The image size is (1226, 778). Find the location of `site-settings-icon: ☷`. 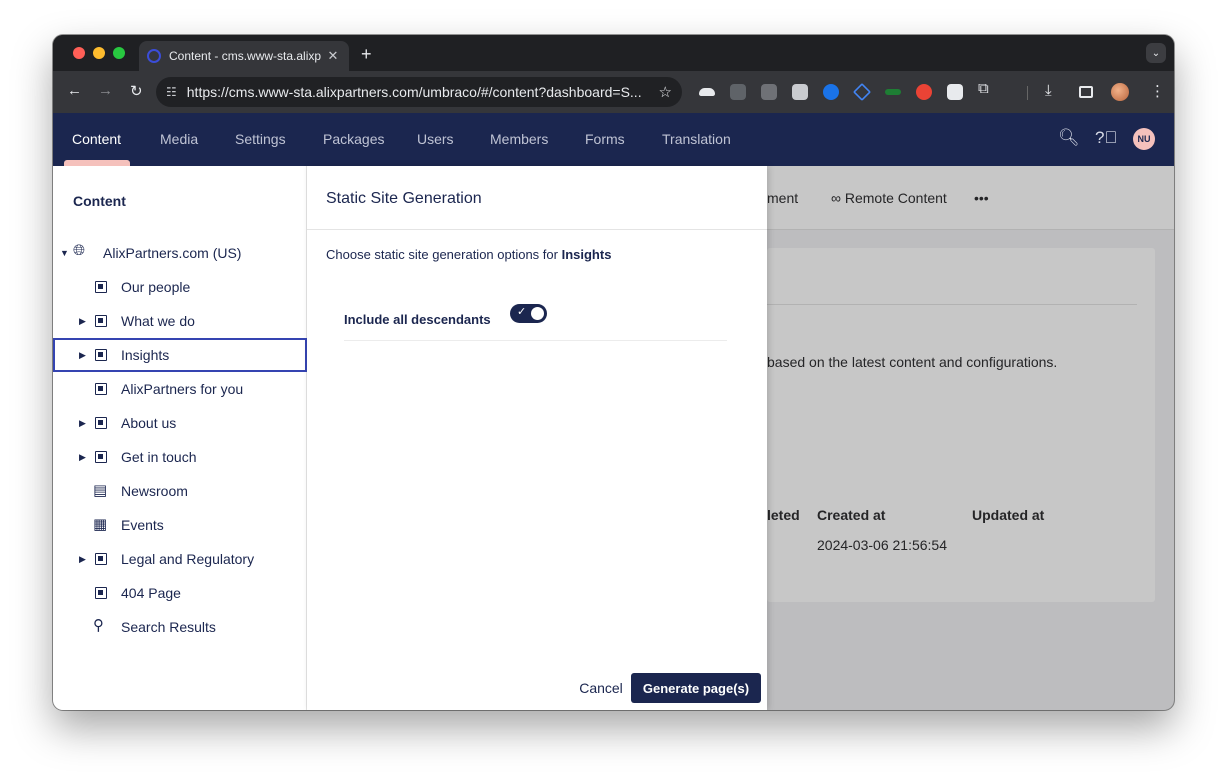

site-settings-icon: ☷ is located at coordinates (171, 92).